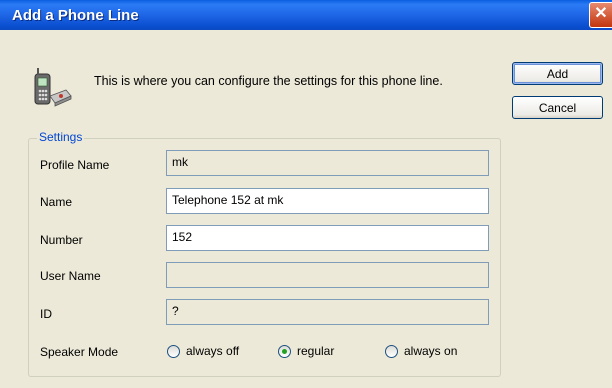 The image size is (612, 388). What do you see at coordinates (306, 15) in the screenshot?
I see `title-bar: Add a Phone Line ✕` at bounding box center [306, 15].